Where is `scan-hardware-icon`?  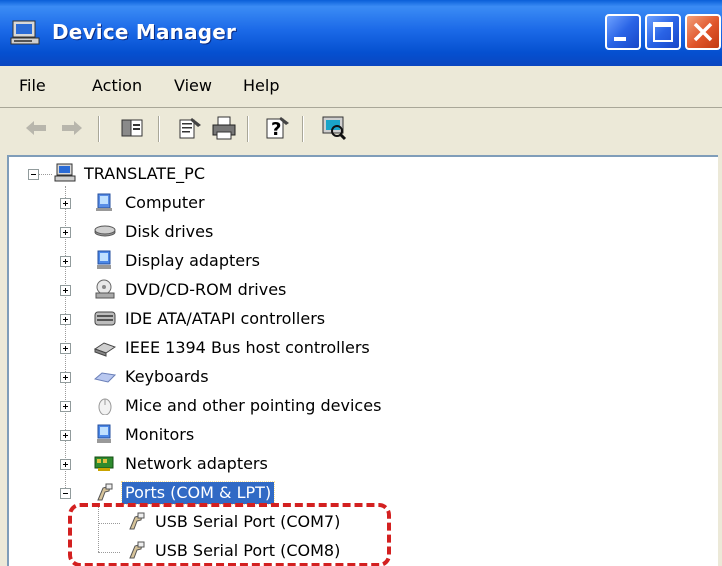 scan-hardware-icon is located at coordinates (334, 128).